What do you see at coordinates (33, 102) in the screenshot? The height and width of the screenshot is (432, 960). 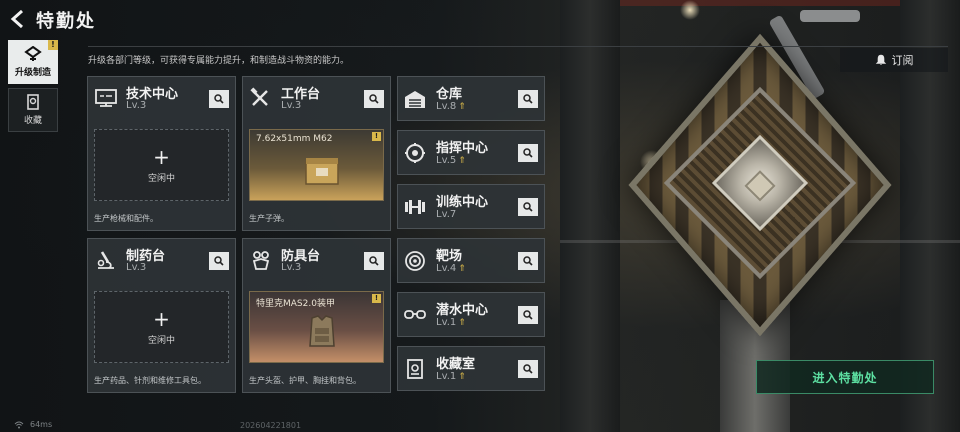 I see `collection-icon` at bounding box center [33, 102].